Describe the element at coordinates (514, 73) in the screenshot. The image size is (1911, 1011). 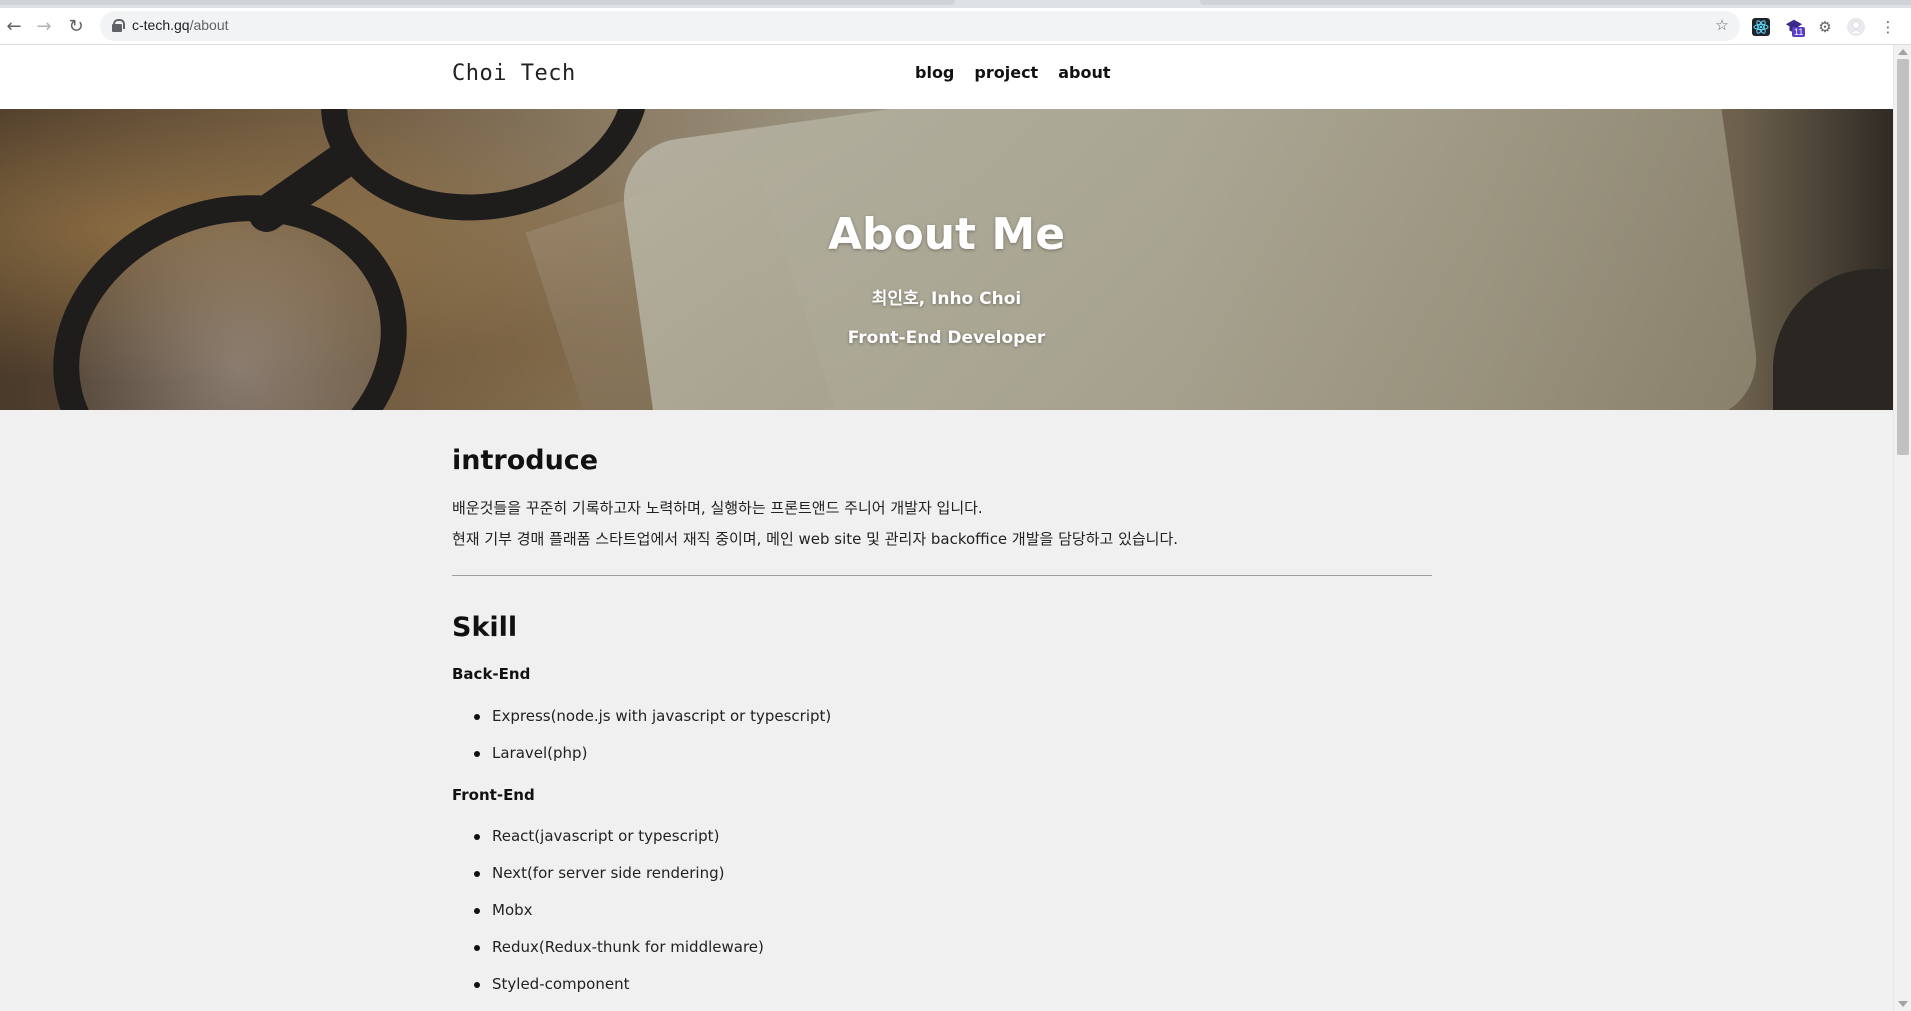
I see `site-logo: Choi Tech` at that location.